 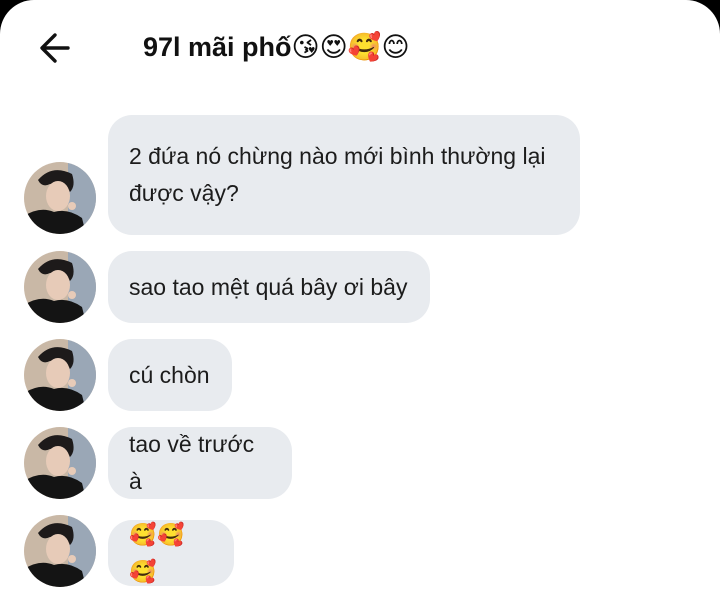 I want to click on message-text: sao tao mệt quá bây ơi bây, so click(x=268, y=286).